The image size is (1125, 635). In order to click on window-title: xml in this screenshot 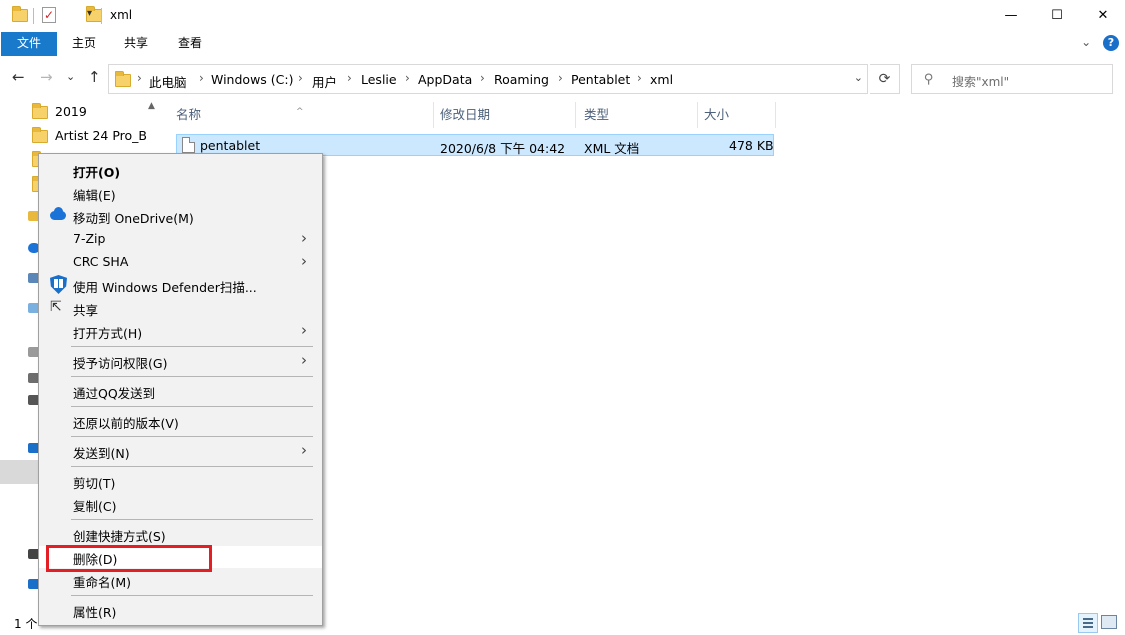, I will do `click(121, 15)`.